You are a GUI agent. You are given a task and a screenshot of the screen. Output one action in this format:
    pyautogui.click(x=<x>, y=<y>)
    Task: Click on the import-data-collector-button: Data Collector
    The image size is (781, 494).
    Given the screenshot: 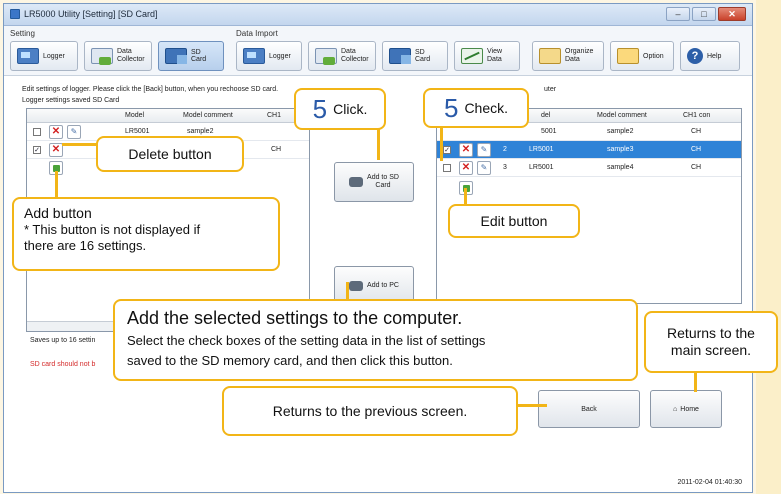 What is the action you would take?
    pyautogui.click(x=342, y=56)
    